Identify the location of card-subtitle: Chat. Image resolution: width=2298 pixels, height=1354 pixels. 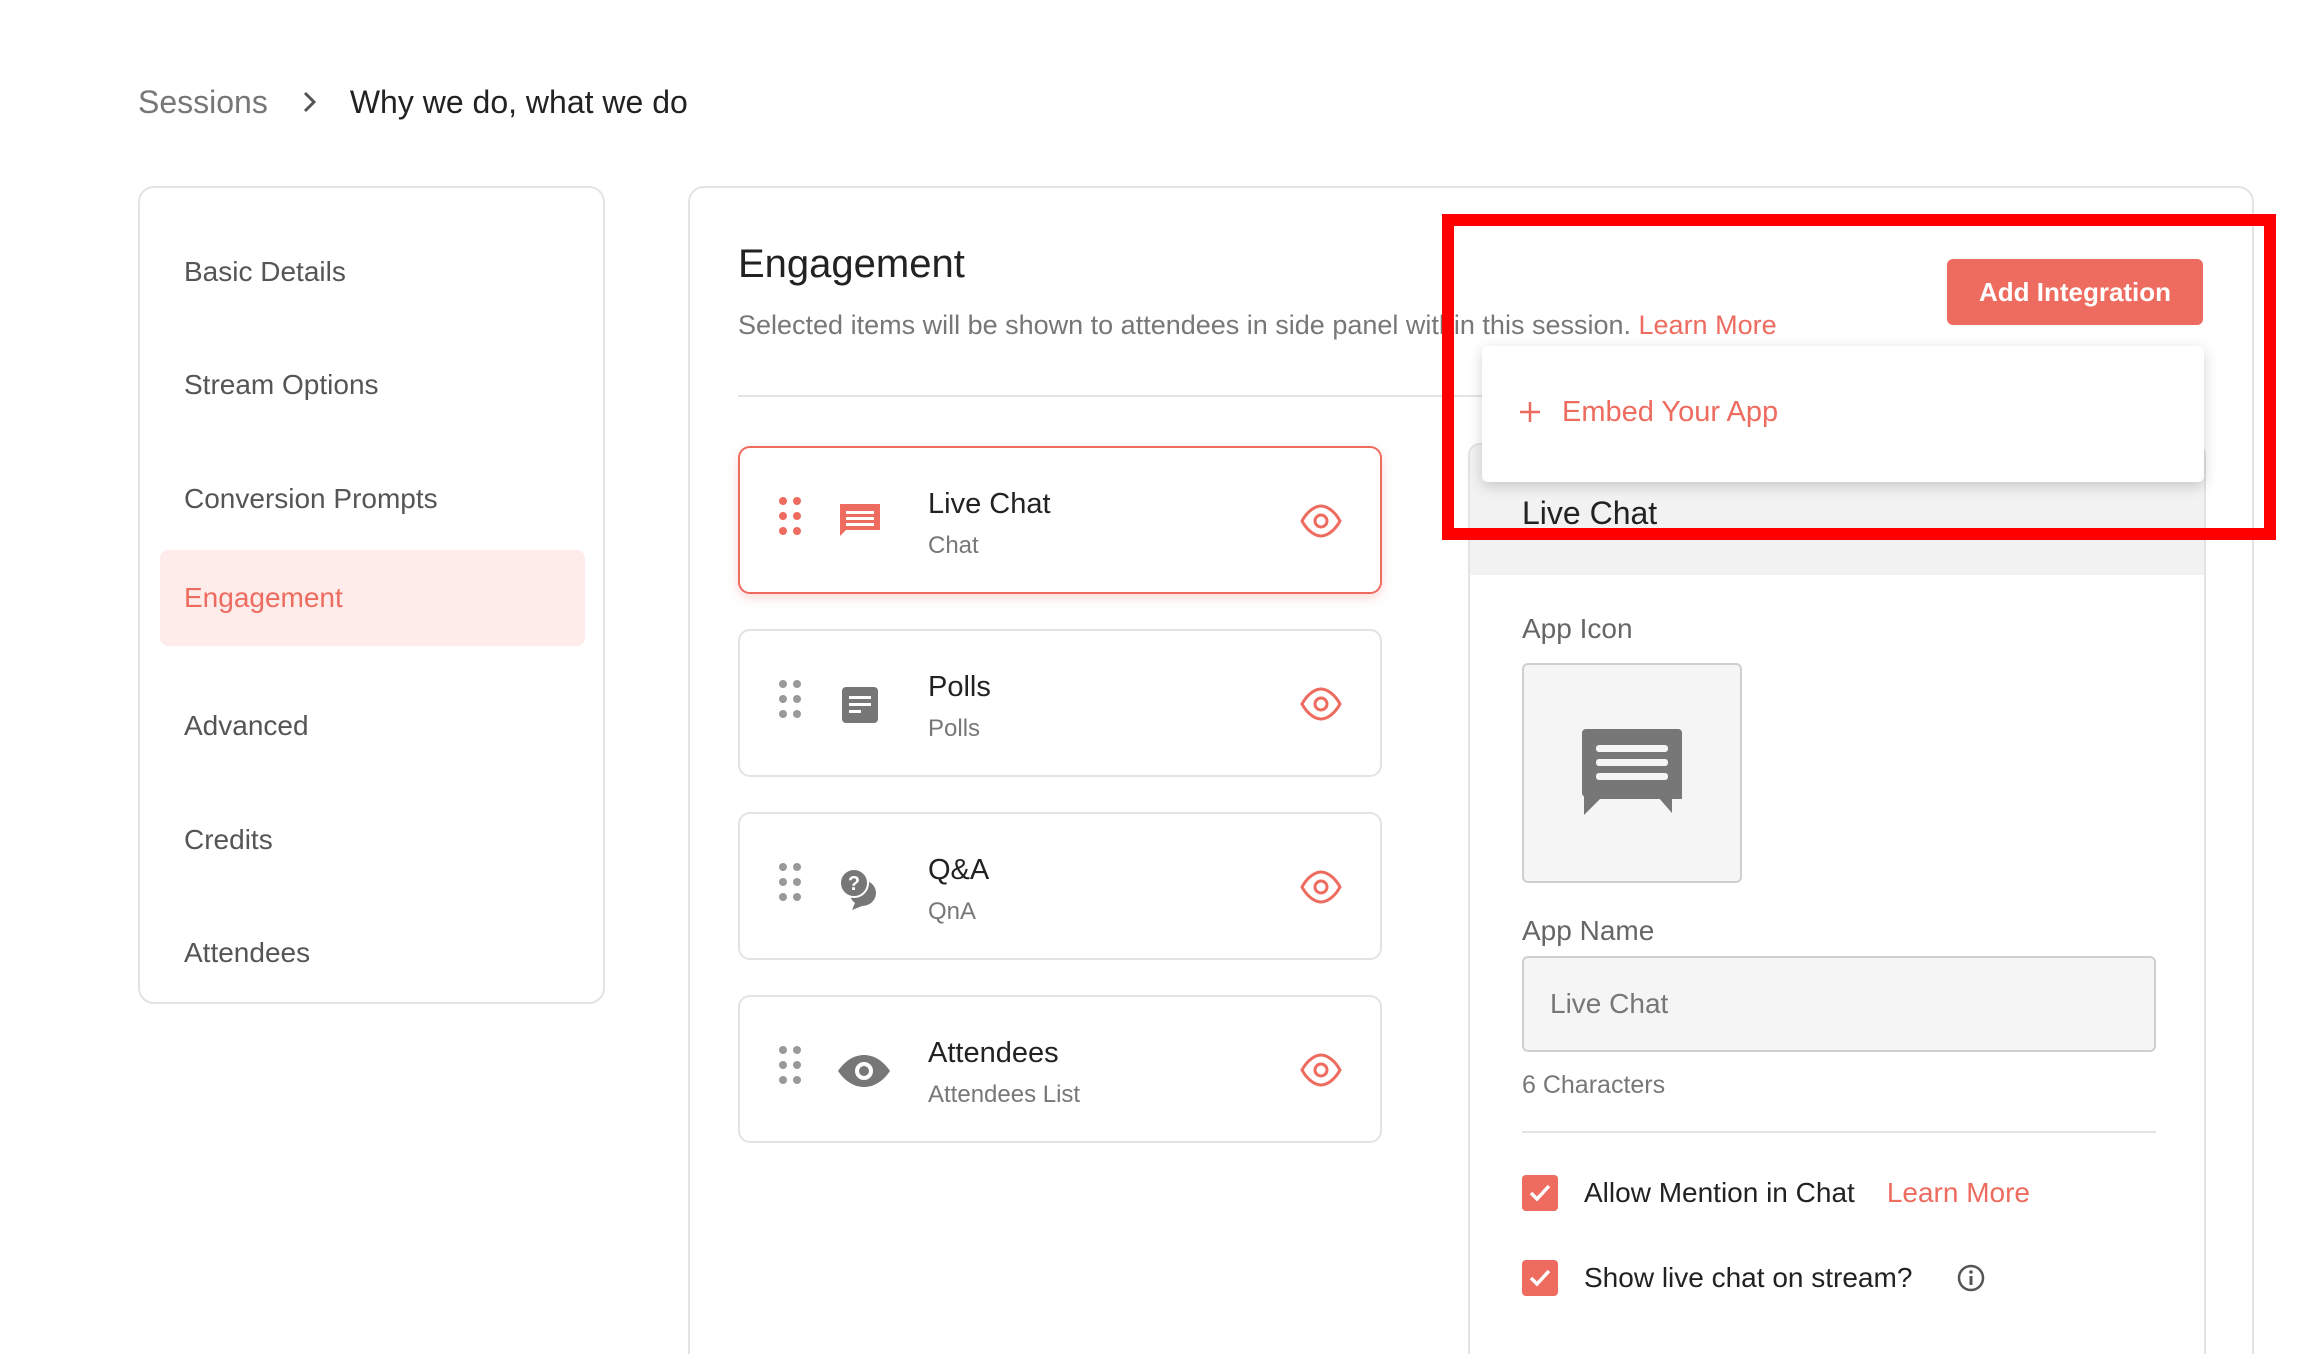
(953, 545).